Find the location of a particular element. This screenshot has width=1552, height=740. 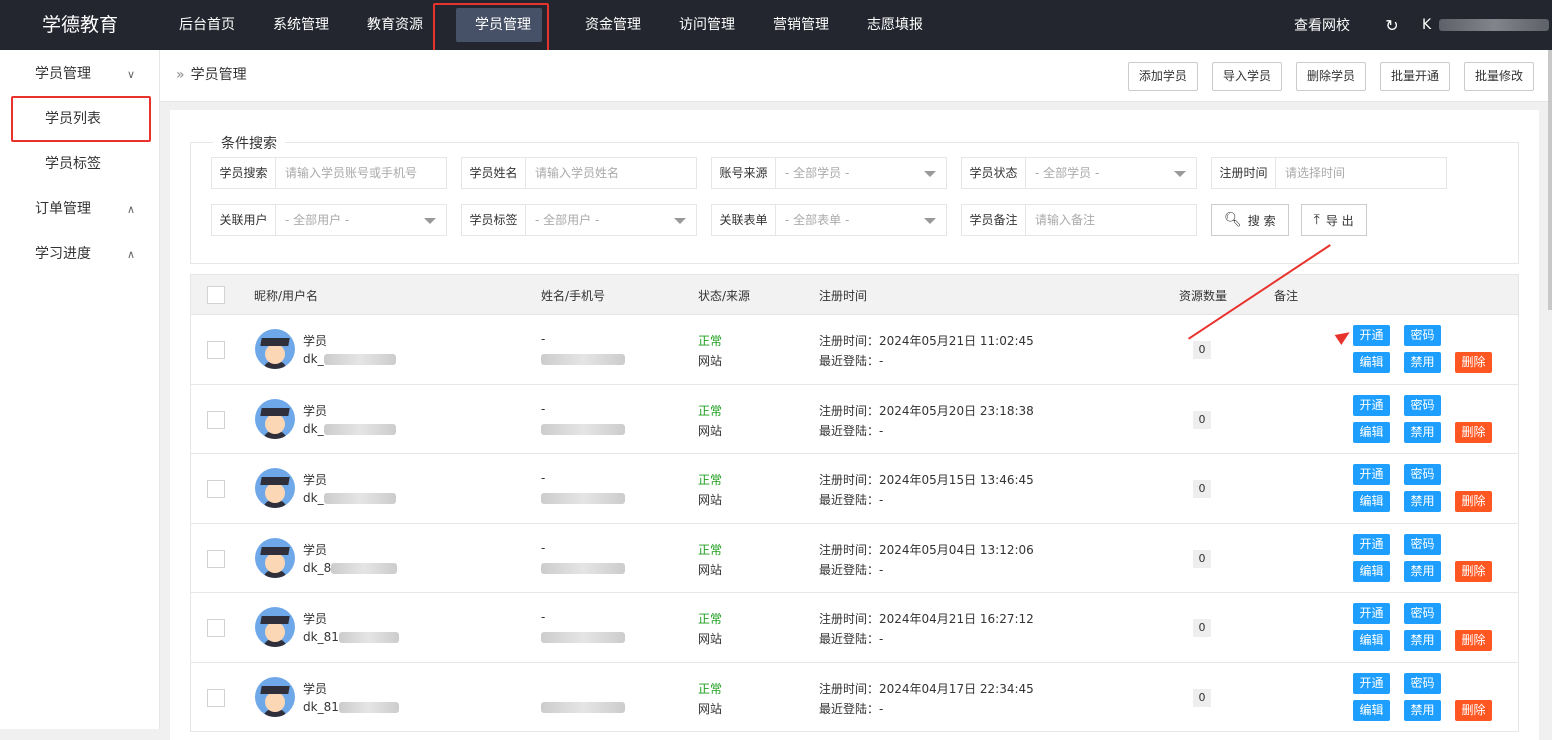

add-student-button: 添加学员 is located at coordinates (1162, 76).